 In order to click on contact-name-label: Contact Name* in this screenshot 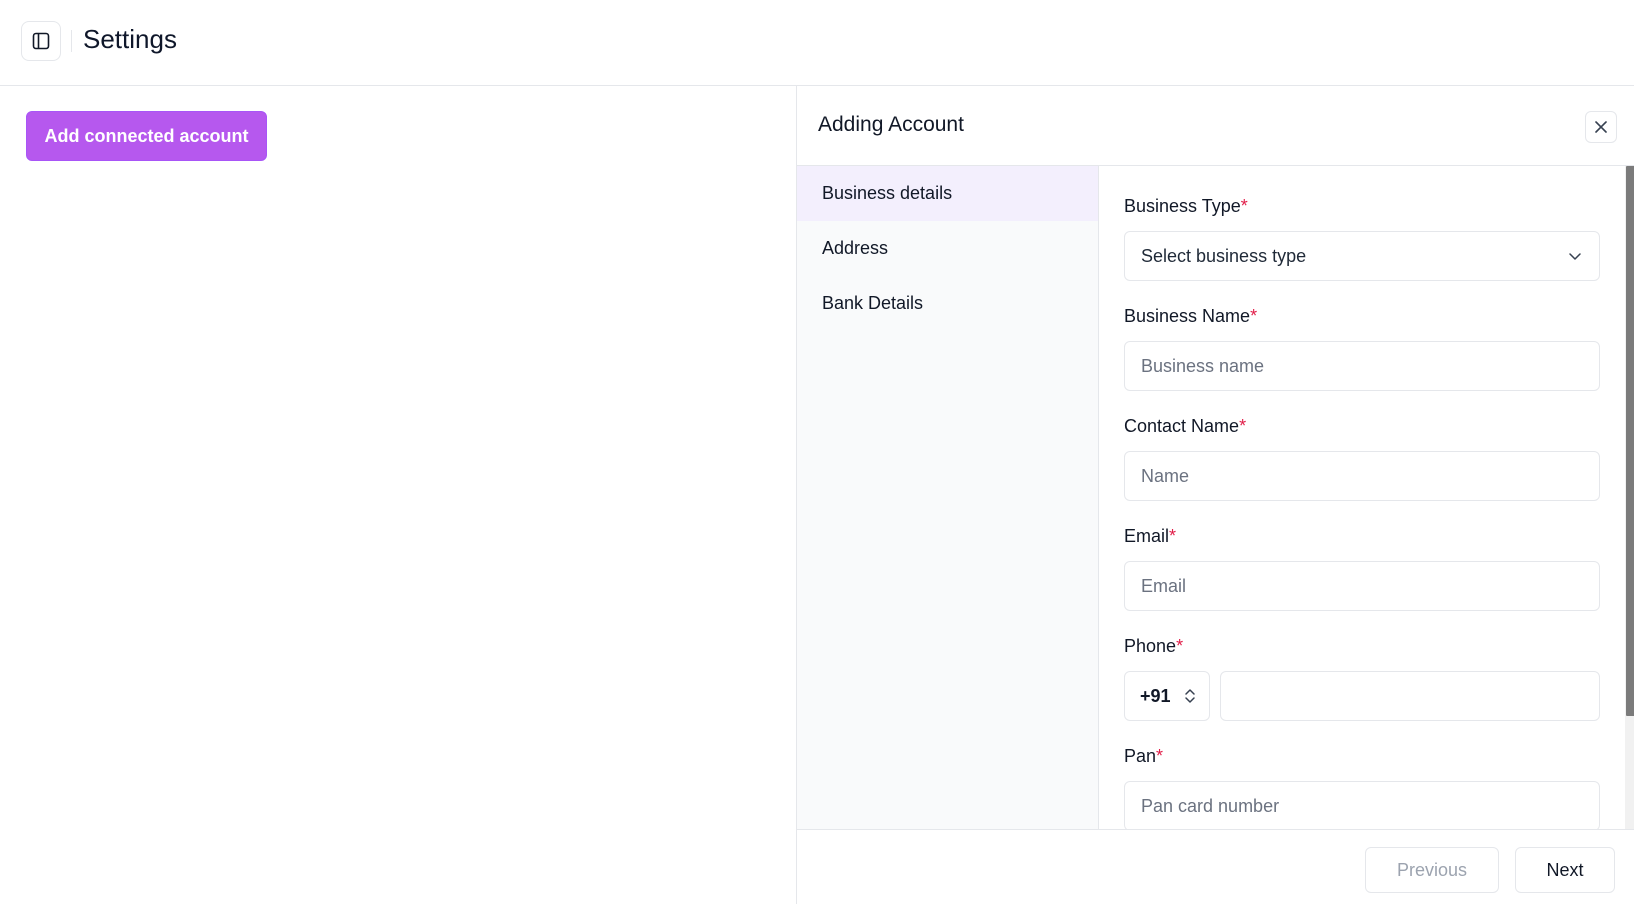, I will do `click(1185, 426)`.